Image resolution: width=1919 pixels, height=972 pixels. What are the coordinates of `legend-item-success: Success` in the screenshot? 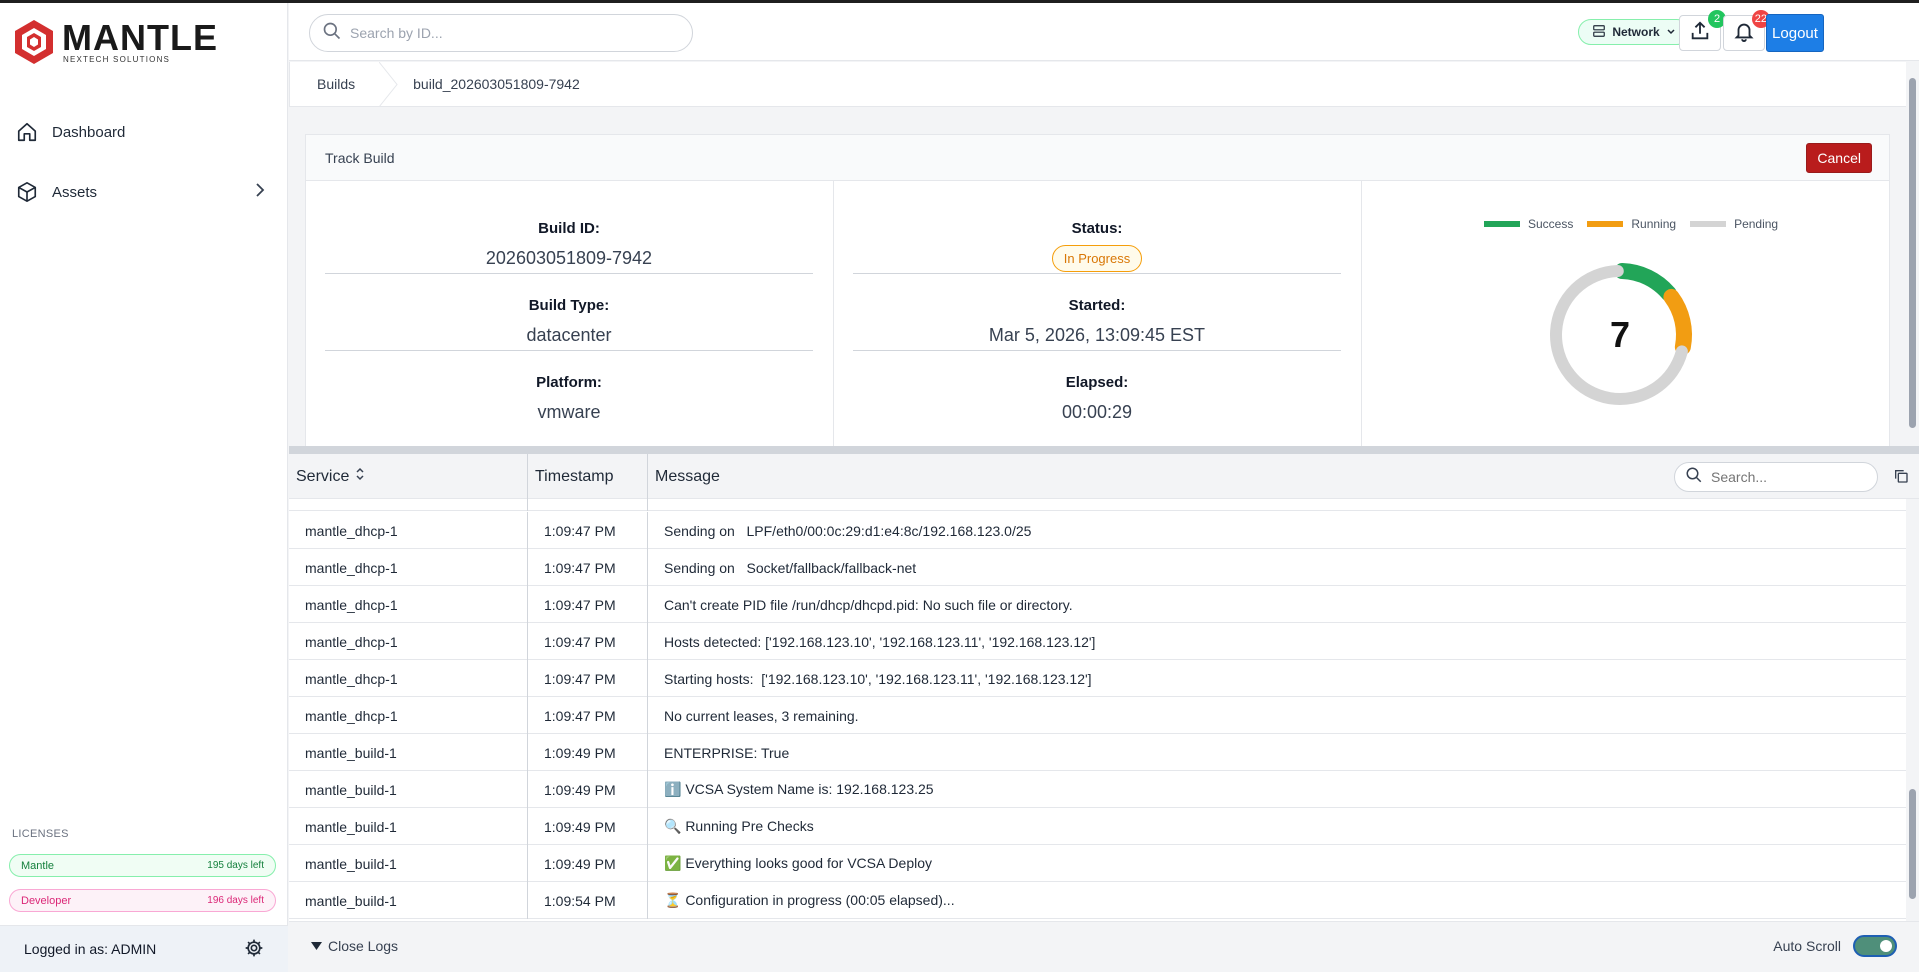 It's located at (1528, 224).